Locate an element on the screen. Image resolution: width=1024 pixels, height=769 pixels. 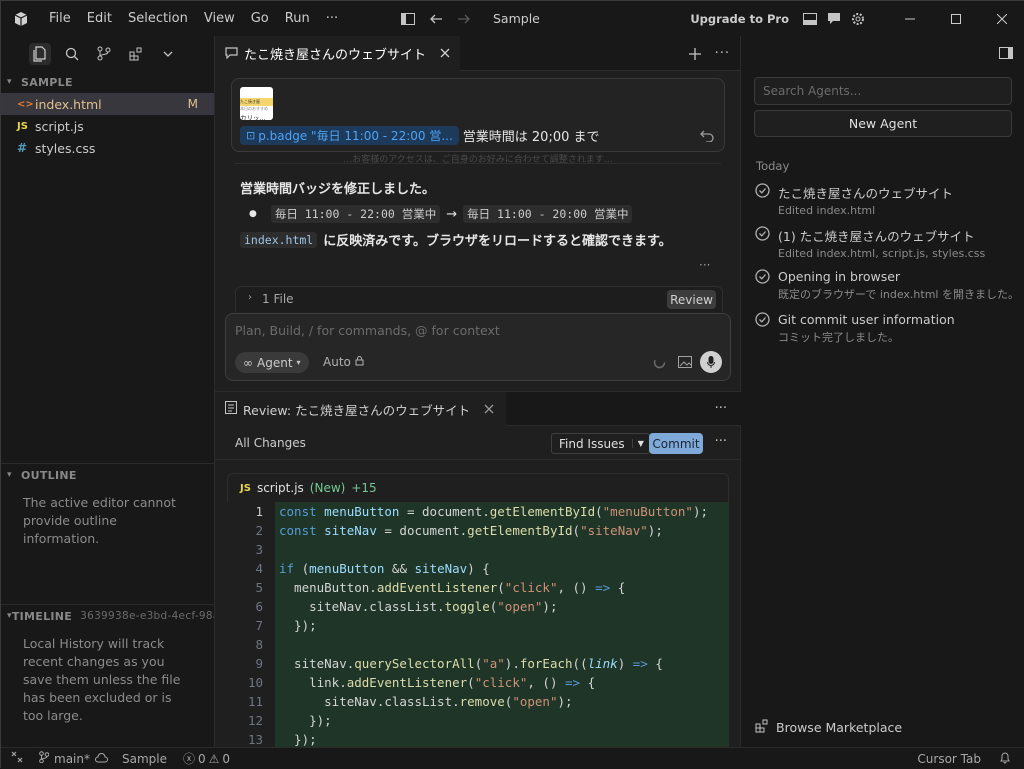
toggle-sidebar-icon is located at coordinates (408, 18).